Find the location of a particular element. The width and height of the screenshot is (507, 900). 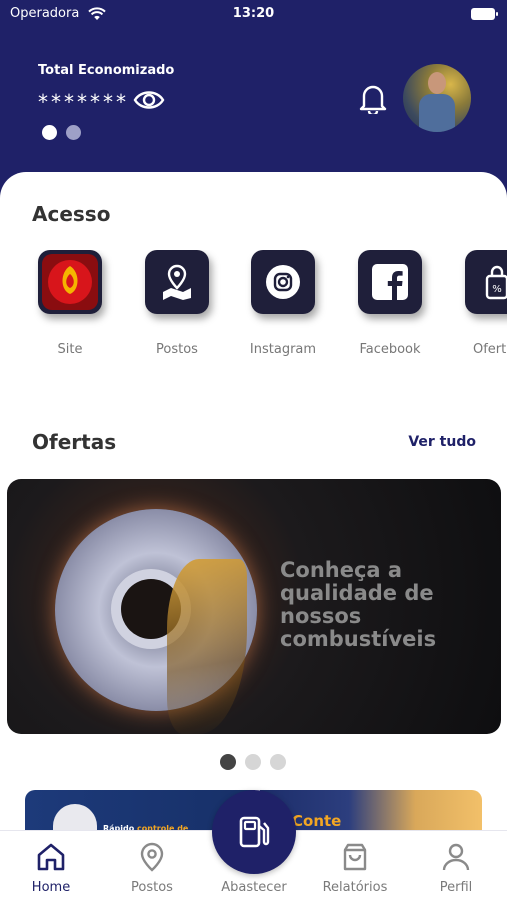

status-bar: Operadora 13:20 is located at coordinates (253, 15).